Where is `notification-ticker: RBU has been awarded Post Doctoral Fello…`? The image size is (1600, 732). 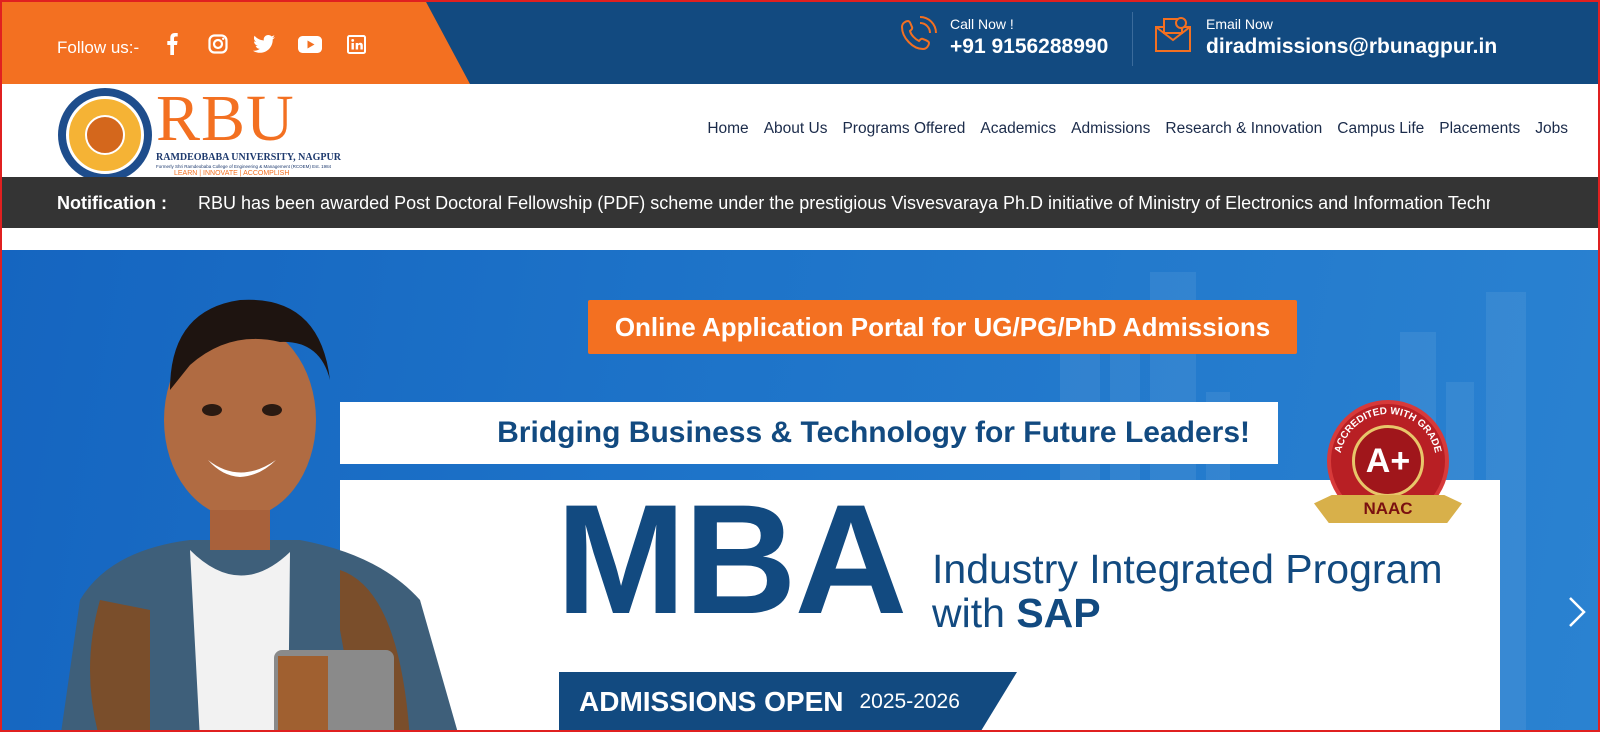 notification-ticker: RBU has been awarded Post Doctoral Fello… is located at coordinates (844, 203).